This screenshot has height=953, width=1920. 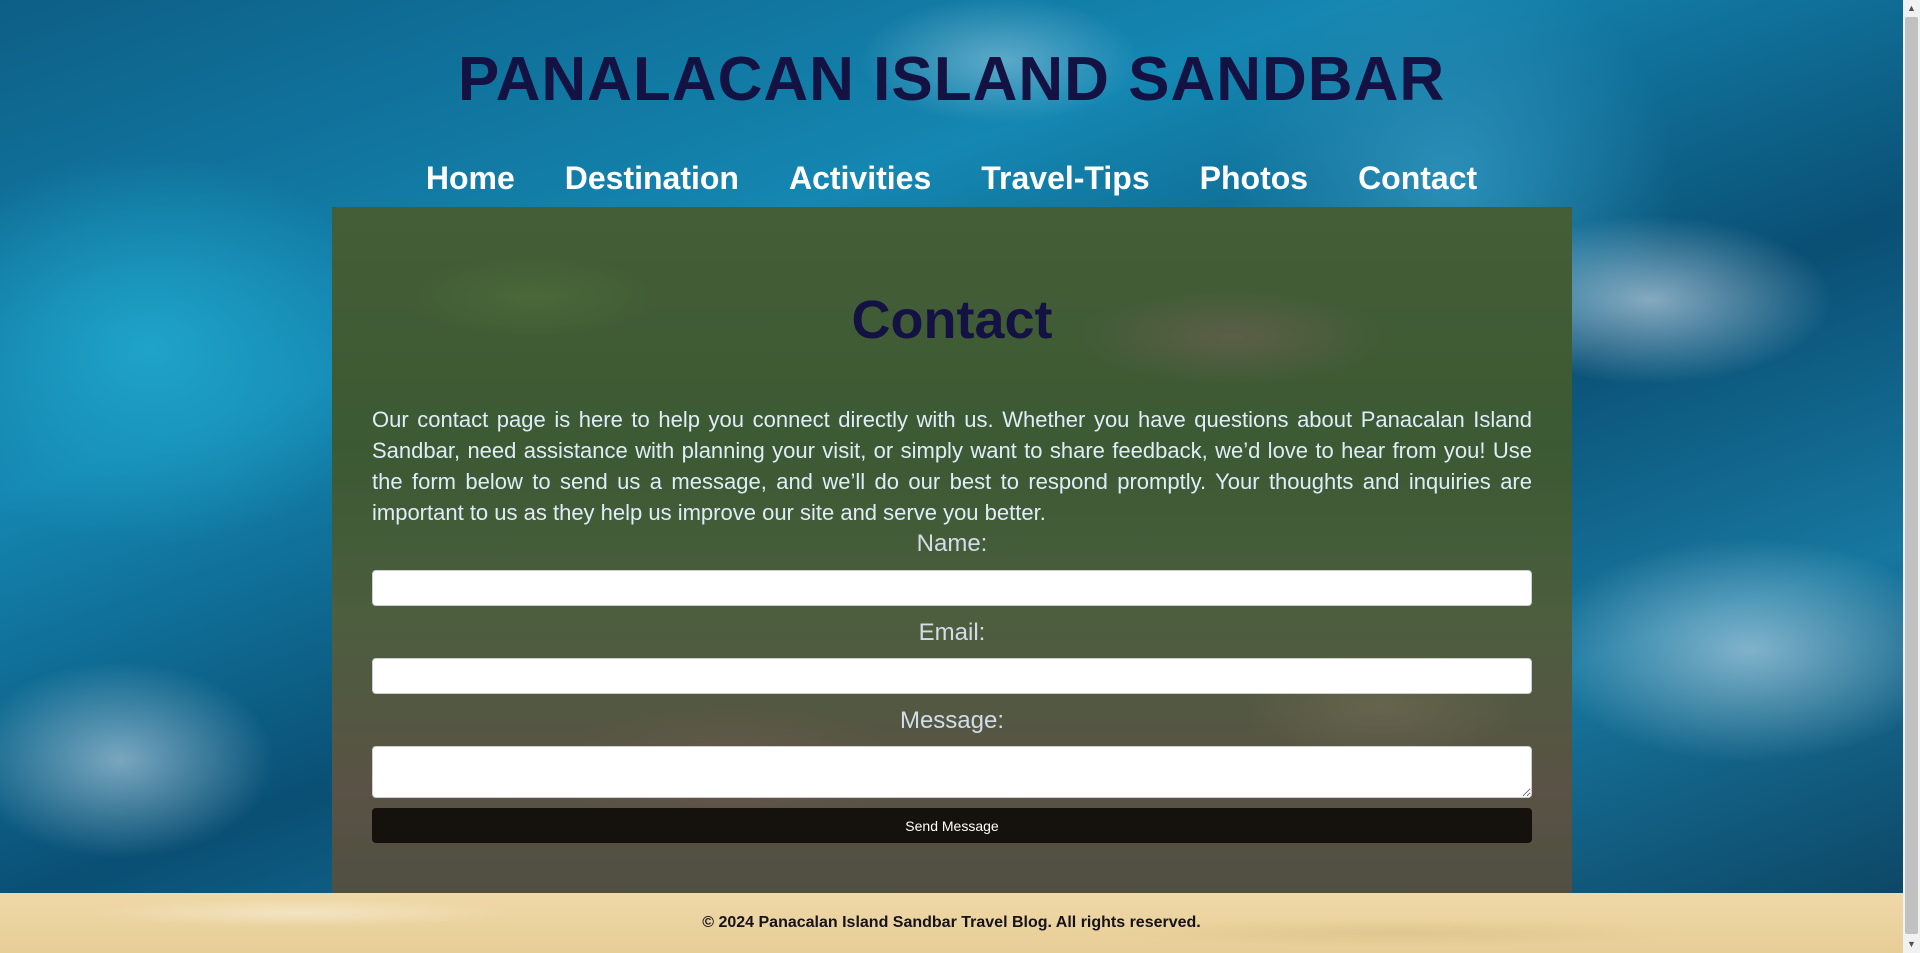 I want to click on nav-activities: Activities, so click(x=860, y=178).